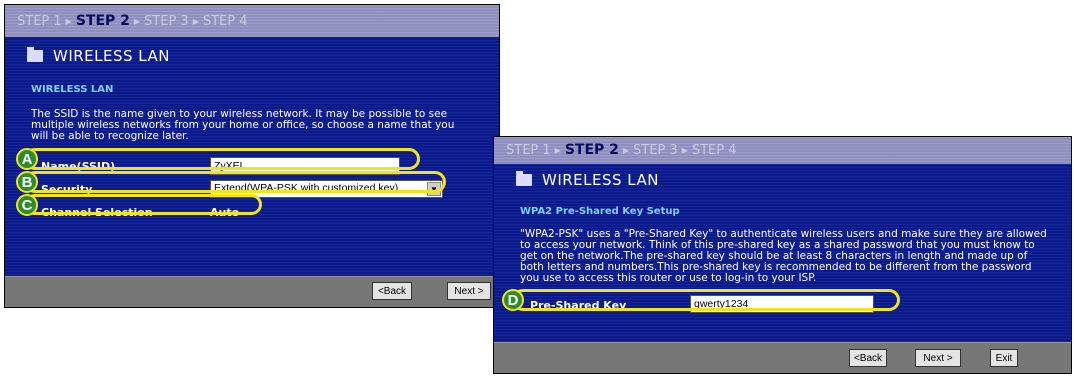 Image resolution: width=1074 pixels, height=376 pixels. I want to click on highlight-channel-row, so click(143, 204).